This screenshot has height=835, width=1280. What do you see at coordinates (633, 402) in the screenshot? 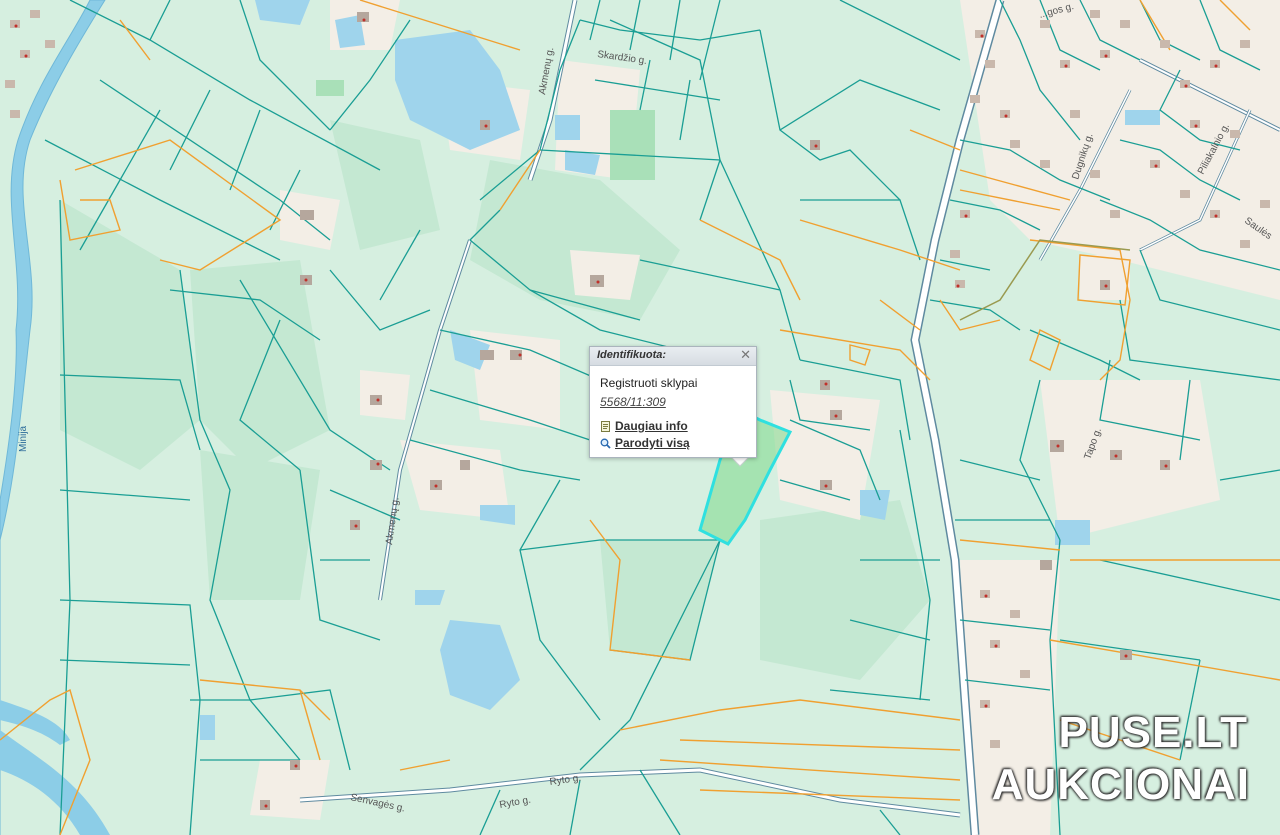
I see `parcel-number-link: 5568/11:309` at bounding box center [633, 402].